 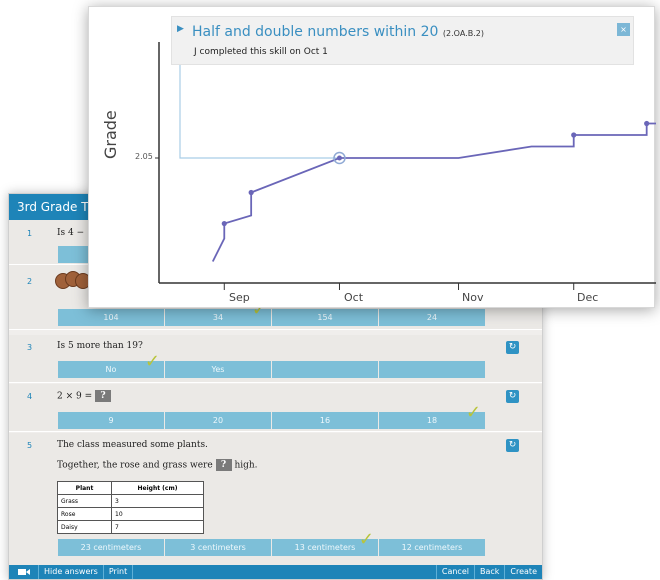 What do you see at coordinates (218, 317) in the screenshot?
I see `answer-label: 34` at bounding box center [218, 317].